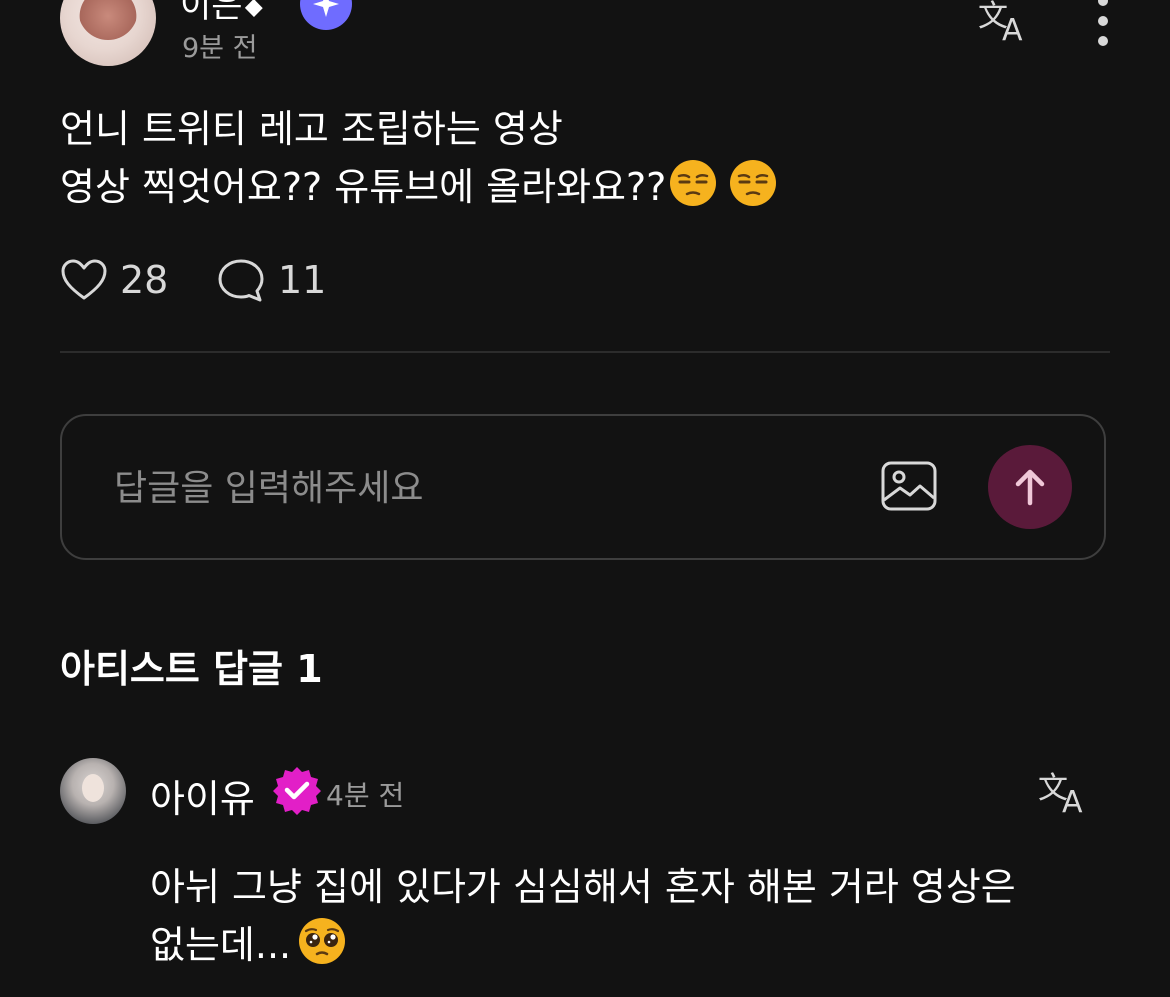  What do you see at coordinates (297, 791) in the screenshot?
I see `verified-badge-icon` at bounding box center [297, 791].